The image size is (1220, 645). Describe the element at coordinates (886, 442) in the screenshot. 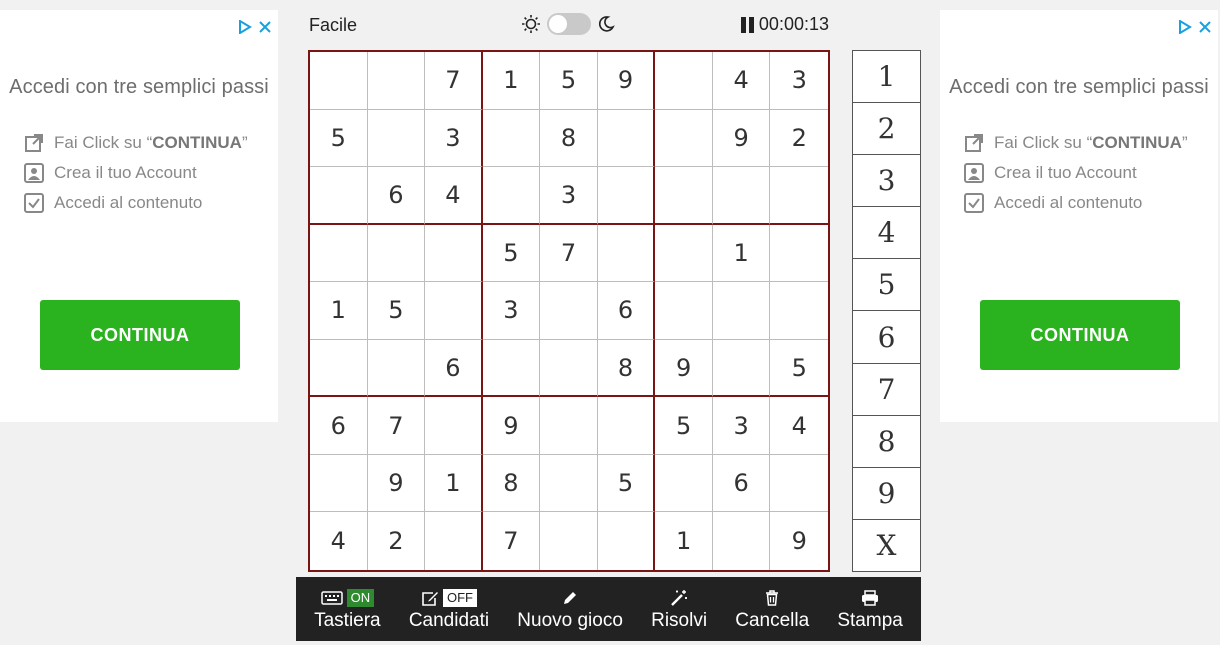

I see `numpad-key-8: 8` at that location.